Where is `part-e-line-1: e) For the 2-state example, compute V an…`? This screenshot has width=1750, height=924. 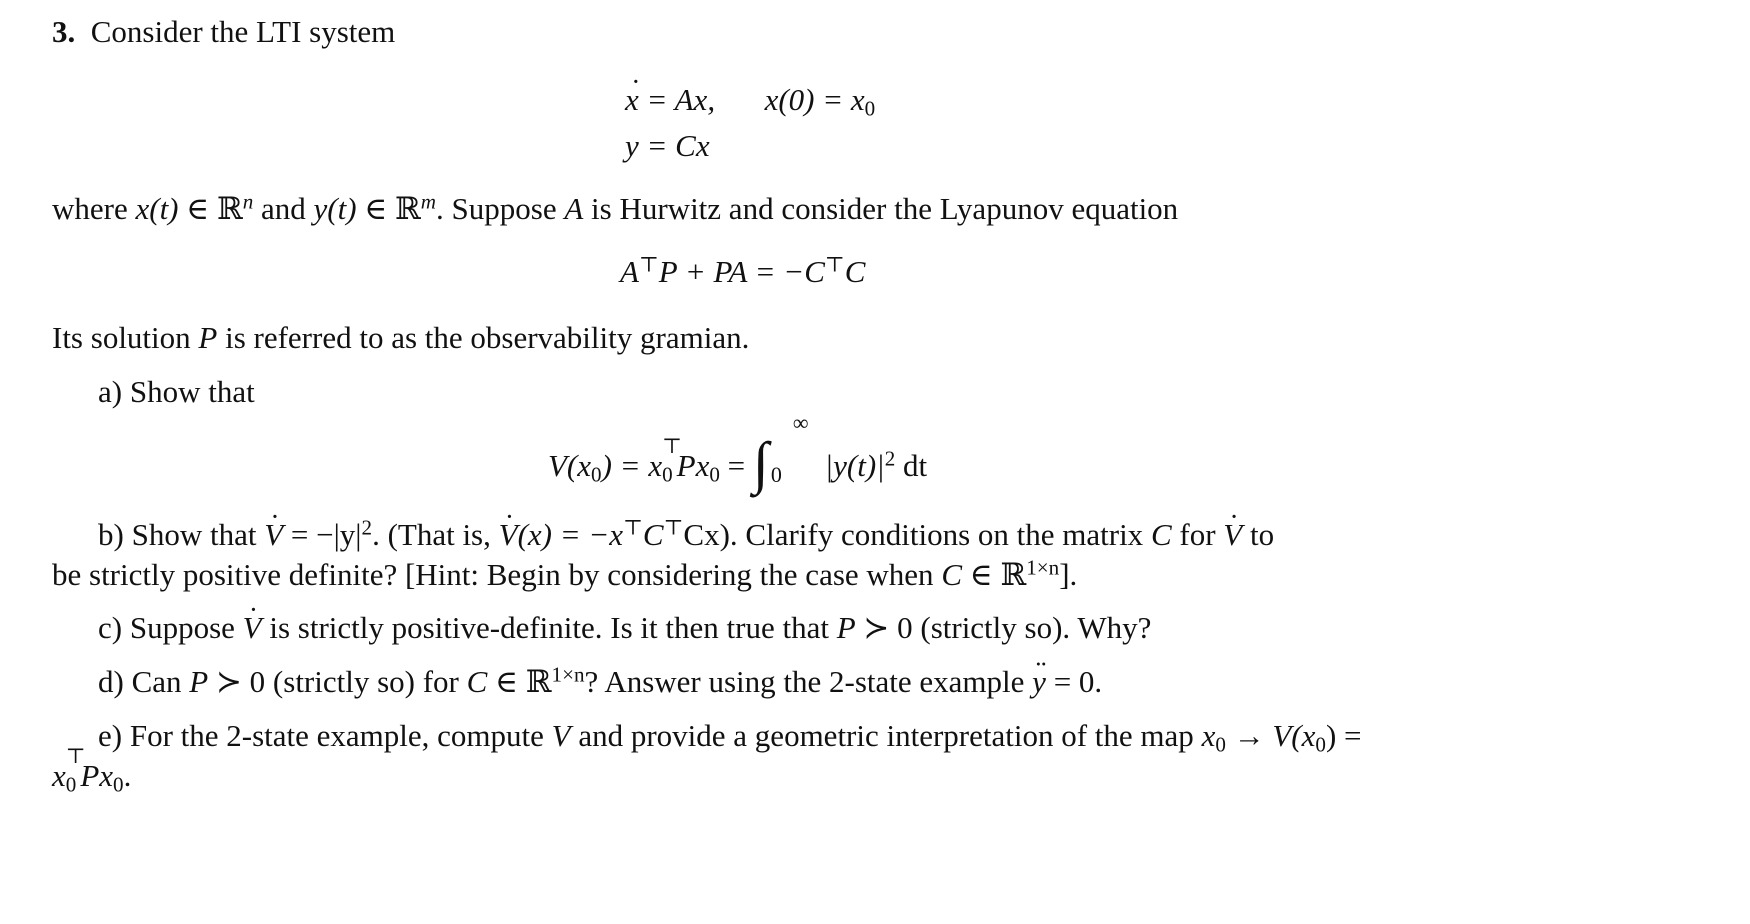
part-e-line-1: e) For the 2-state example, compute V an… is located at coordinates (730, 737).